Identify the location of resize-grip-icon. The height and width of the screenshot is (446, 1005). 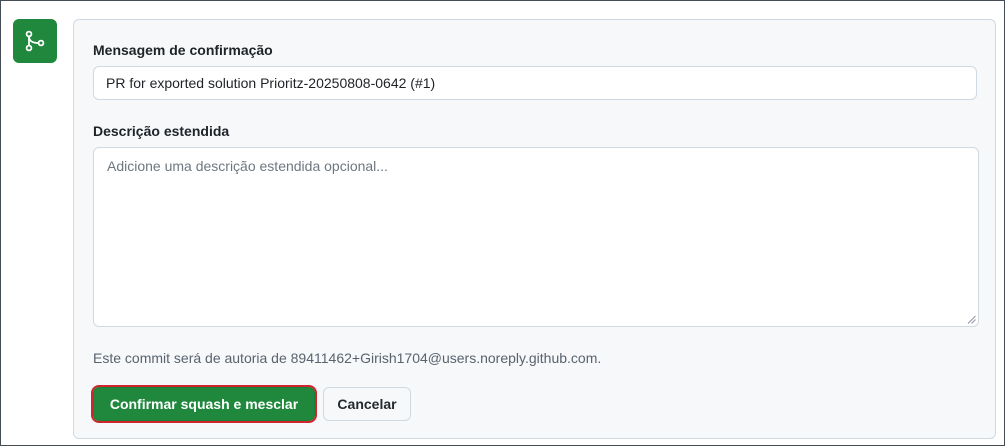
(971, 319).